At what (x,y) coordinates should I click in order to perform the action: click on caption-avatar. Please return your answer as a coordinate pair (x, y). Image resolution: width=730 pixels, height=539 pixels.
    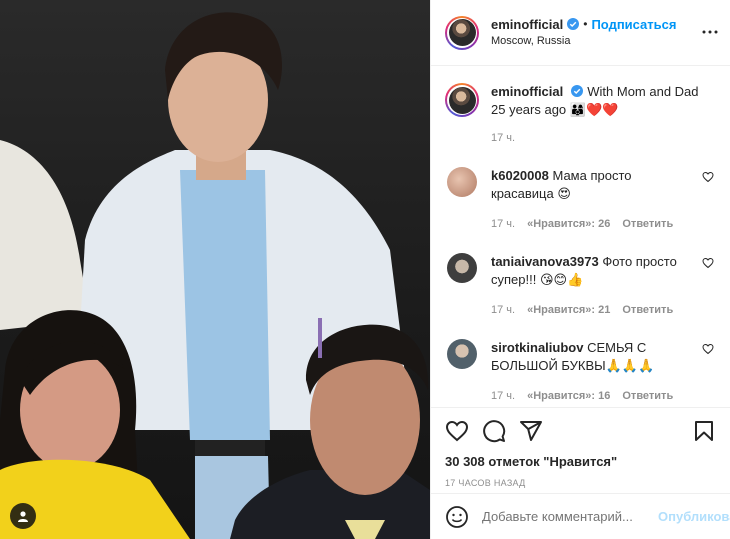
    Looking at the image, I should click on (462, 100).